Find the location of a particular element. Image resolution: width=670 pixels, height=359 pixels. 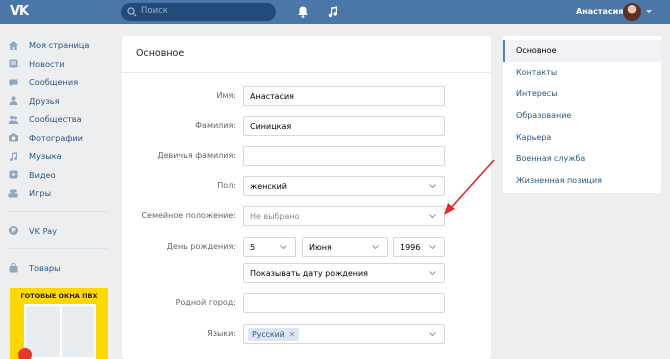

search-box: Поиск is located at coordinates (198, 12).